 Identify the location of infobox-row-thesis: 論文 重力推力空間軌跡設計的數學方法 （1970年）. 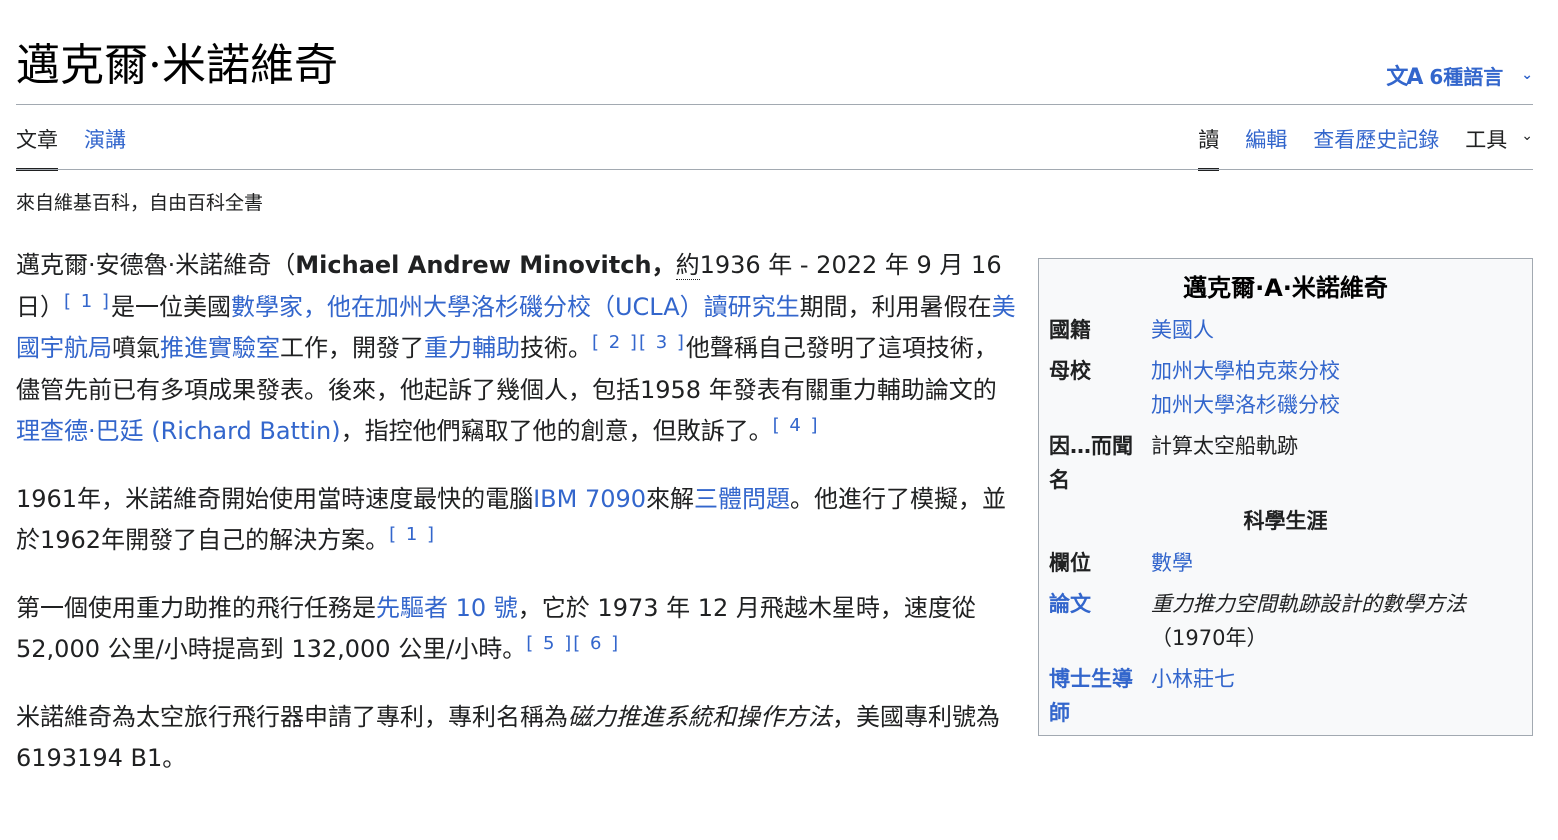
(1285, 621).